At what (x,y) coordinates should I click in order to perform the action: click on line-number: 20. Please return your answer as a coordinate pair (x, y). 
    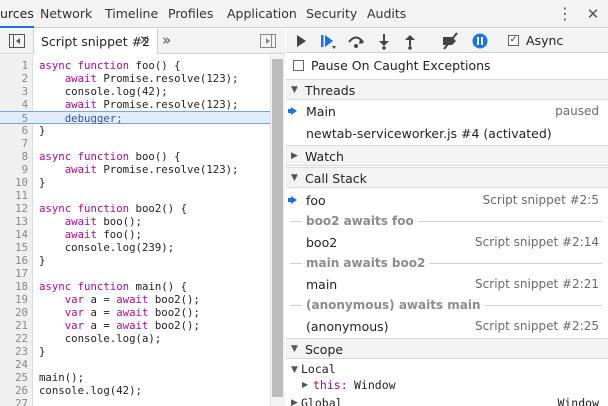
    Looking at the image, I should click on (14, 312).